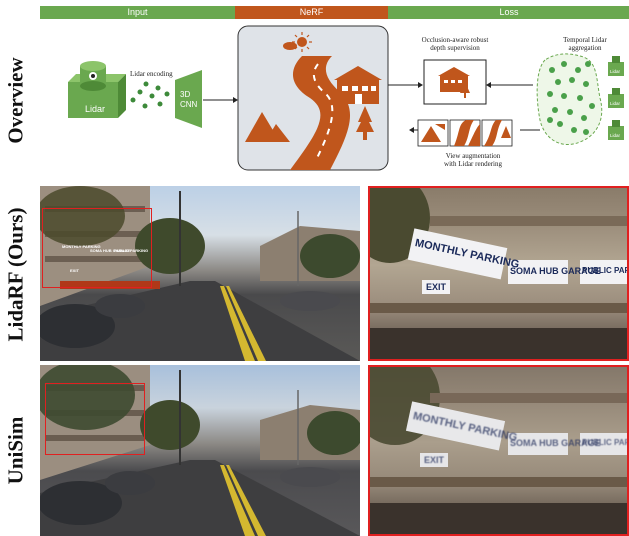  Describe the element at coordinates (311, 12) in the screenshot. I see `nerf-header-bar: NeRF` at that location.